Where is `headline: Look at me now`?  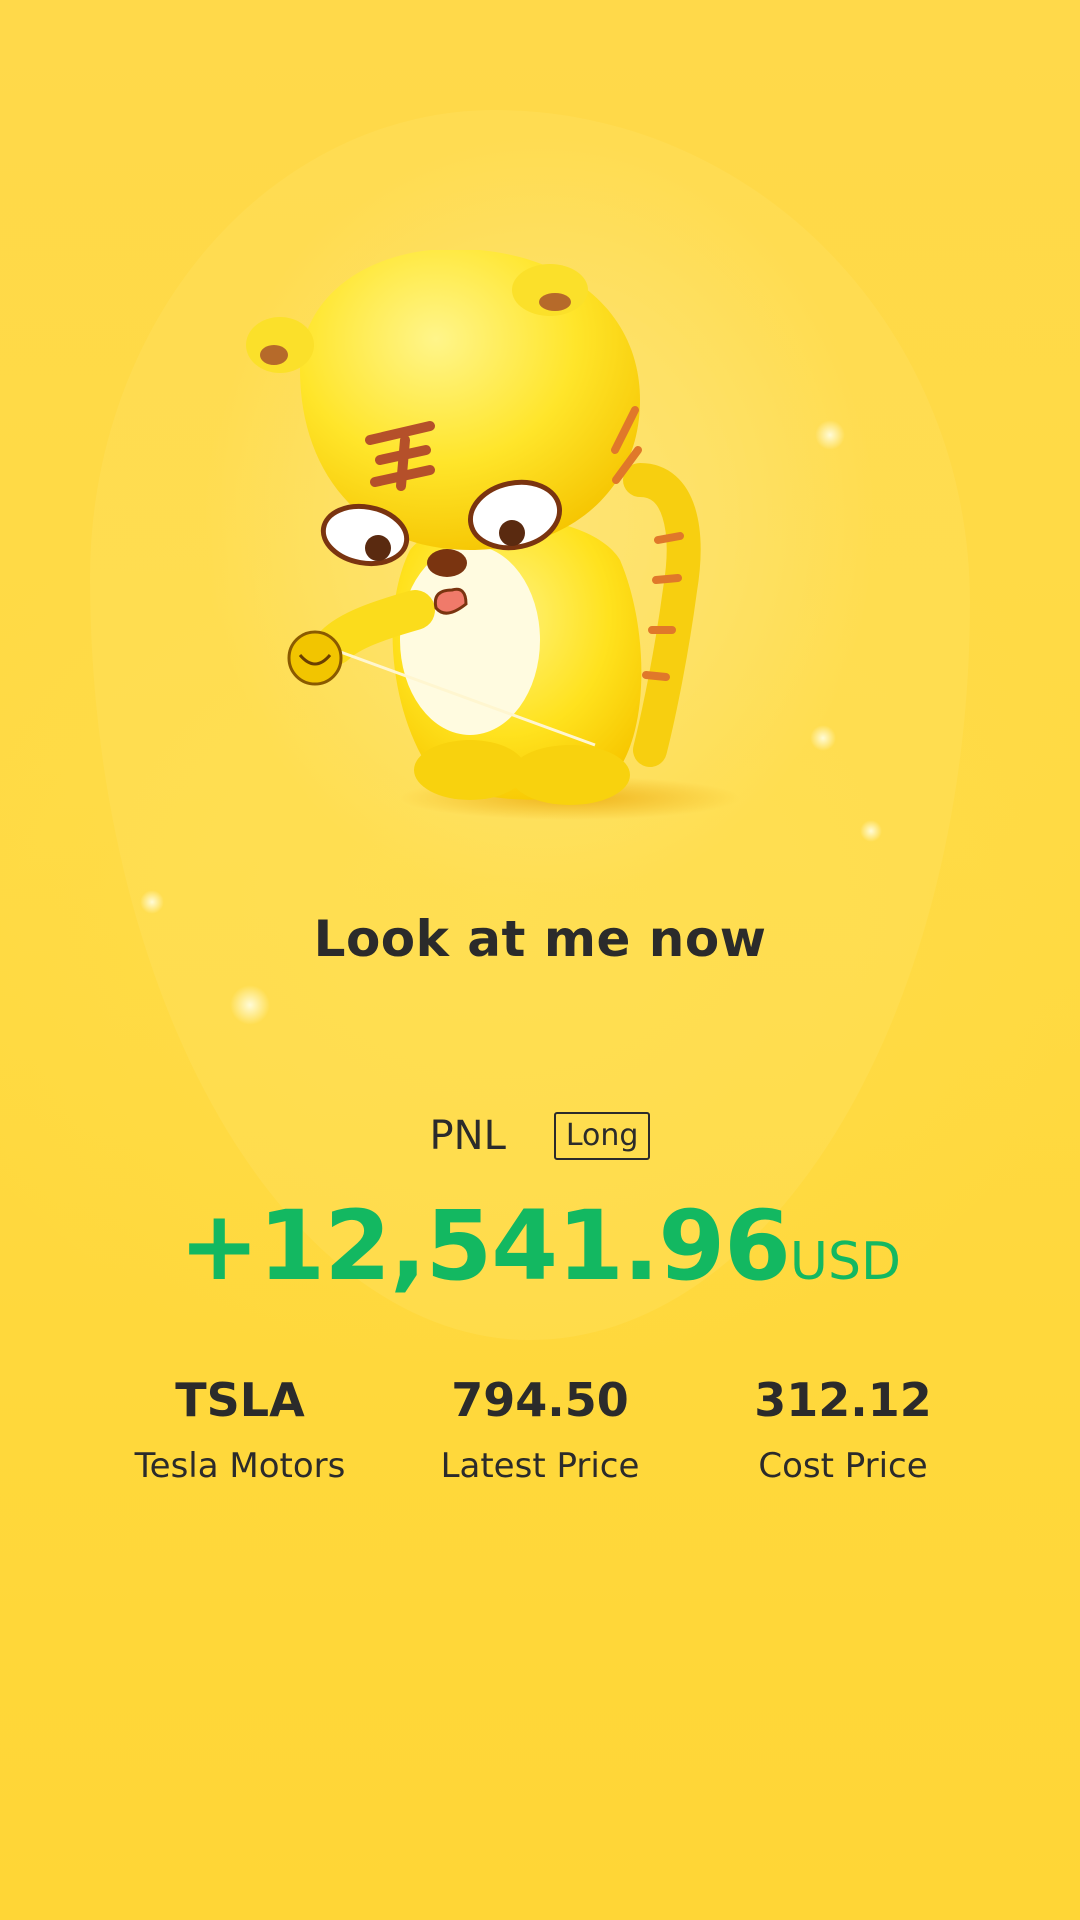
headline: Look at me now is located at coordinates (540, 939).